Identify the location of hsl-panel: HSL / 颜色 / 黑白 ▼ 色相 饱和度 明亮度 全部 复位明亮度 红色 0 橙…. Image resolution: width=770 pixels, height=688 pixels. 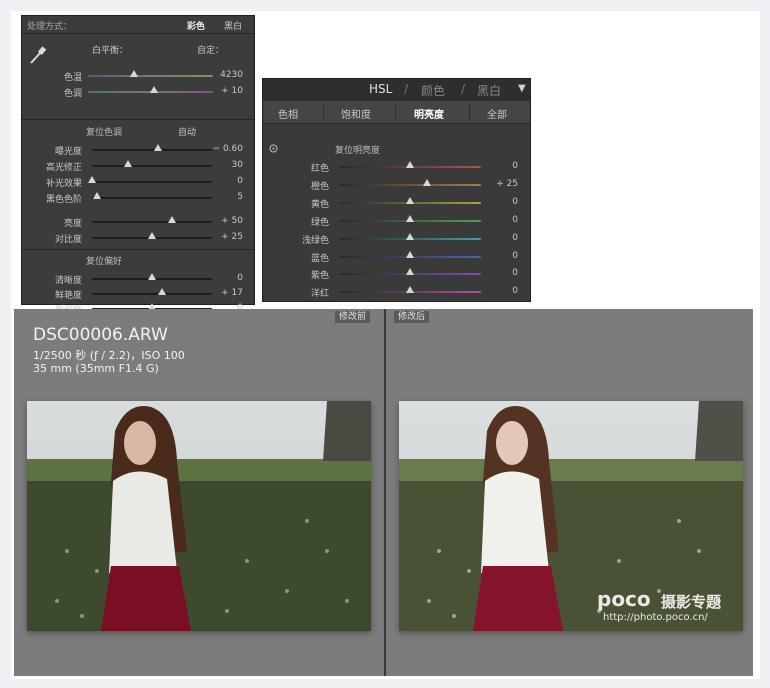
(396, 190).